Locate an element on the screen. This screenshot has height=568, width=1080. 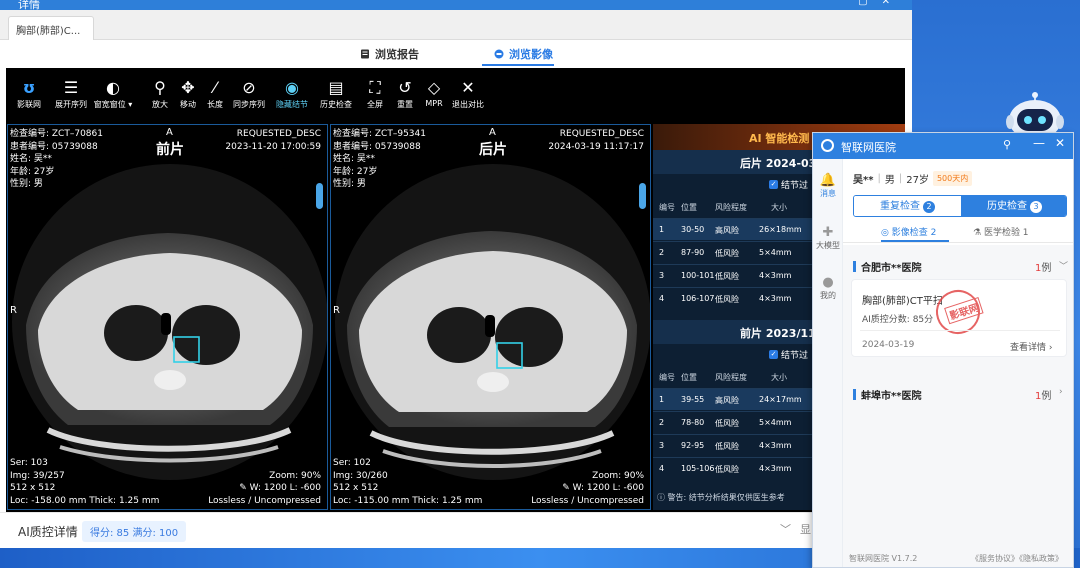
hospital-heading: 蚌埠市**医院 is located at coordinates (887, 394).